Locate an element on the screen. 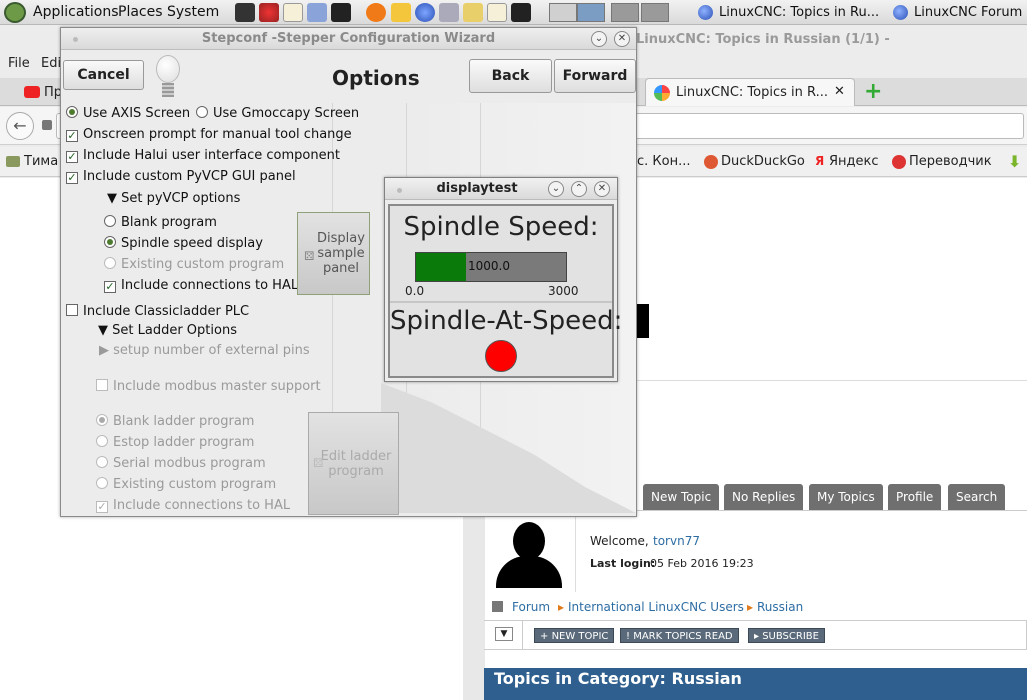 The image size is (1027, 700). back-arrow-icon: ← is located at coordinates (20, 126).